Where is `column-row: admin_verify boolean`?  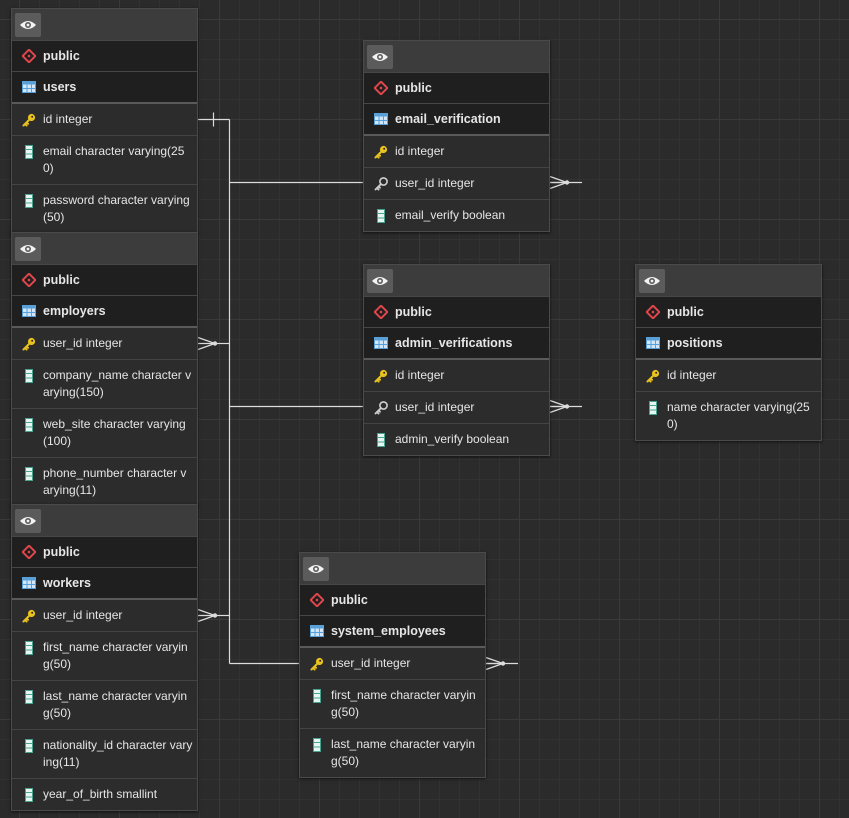
column-row: admin_verify boolean is located at coordinates (456, 439).